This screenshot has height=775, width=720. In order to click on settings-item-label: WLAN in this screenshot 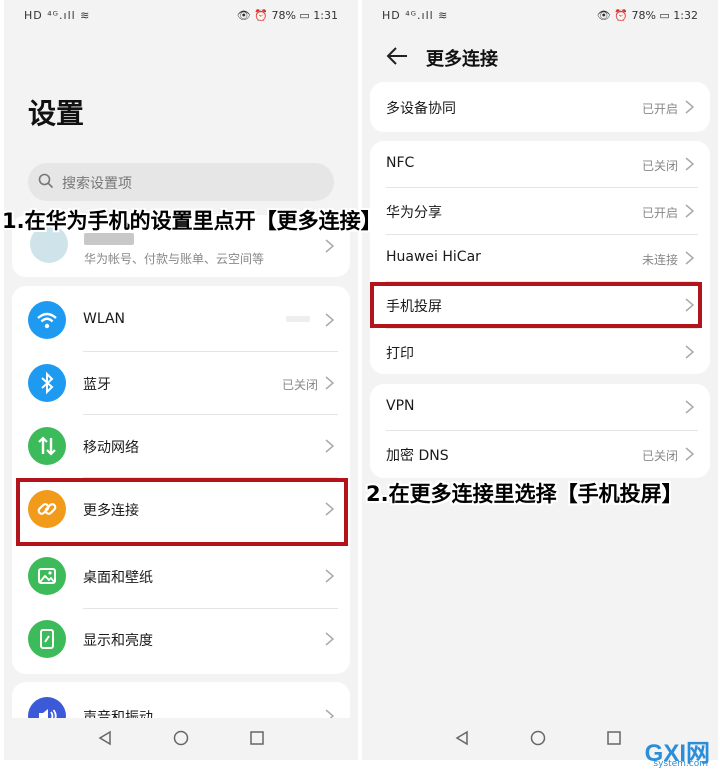, I will do `click(104, 319)`.